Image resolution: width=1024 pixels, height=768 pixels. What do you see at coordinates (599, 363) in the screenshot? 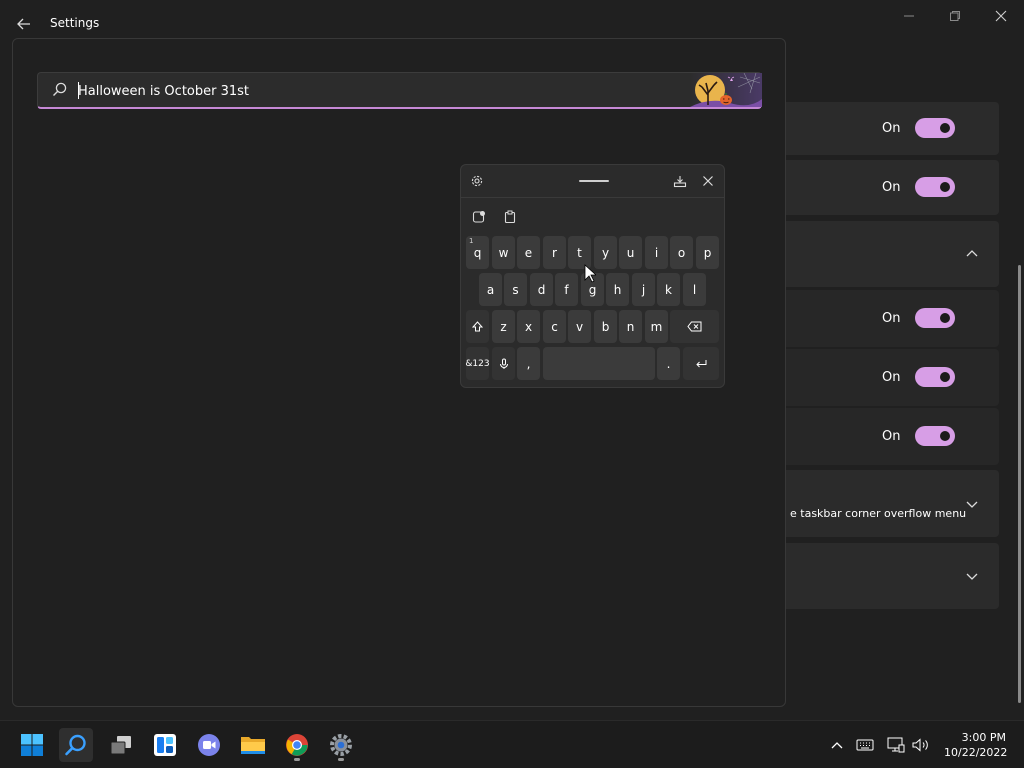
I see `spacebar` at bounding box center [599, 363].